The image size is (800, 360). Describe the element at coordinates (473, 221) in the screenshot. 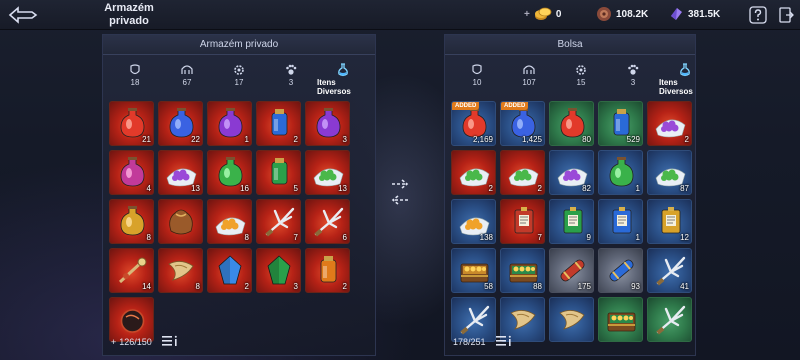

I see `item-slot-gold-orbs: 138` at that location.